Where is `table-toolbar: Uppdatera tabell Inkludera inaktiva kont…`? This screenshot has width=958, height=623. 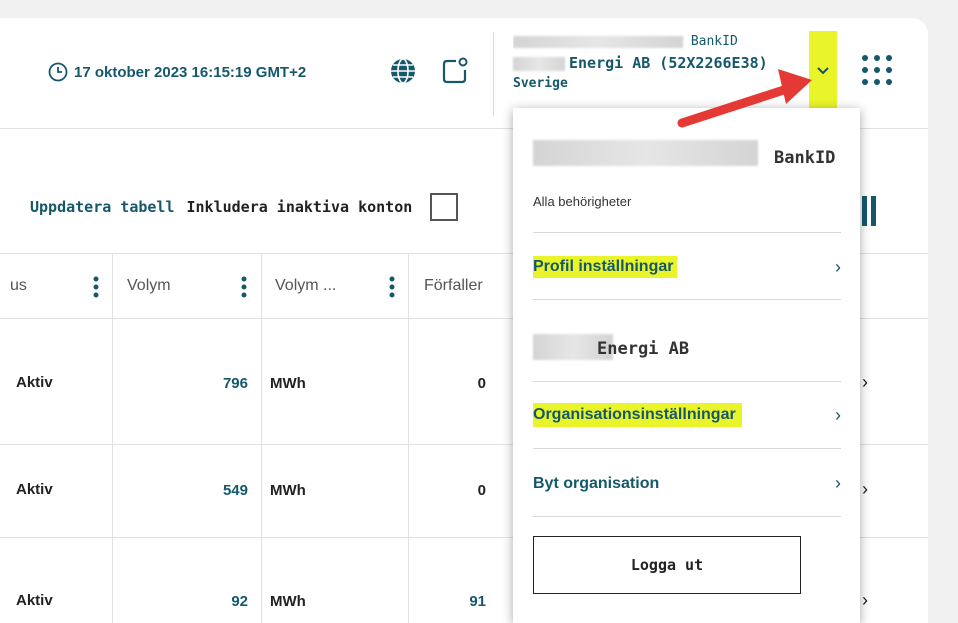 table-toolbar: Uppdatera tabell Inkludera inaktiva kont… is located at coordinates (244, 207).